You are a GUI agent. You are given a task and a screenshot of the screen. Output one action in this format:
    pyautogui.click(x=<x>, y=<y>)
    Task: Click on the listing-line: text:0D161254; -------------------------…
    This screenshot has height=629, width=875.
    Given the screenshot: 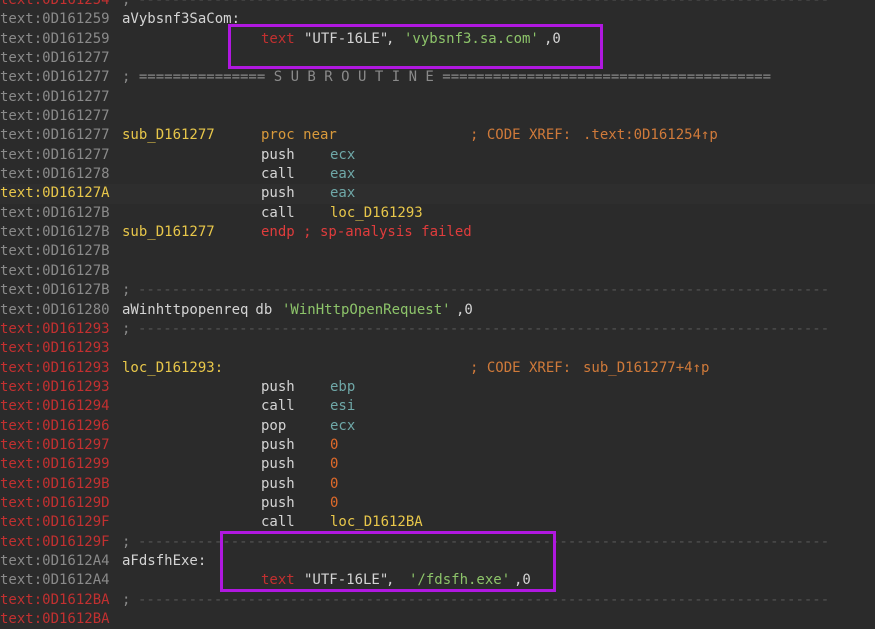 What is the action you would take?
    pyautogui.click(x=437, y=5)
    